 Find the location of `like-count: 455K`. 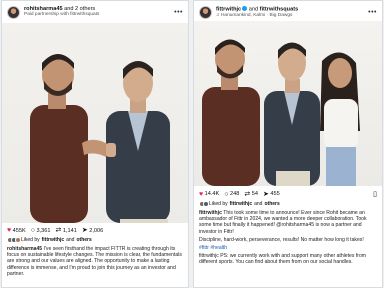

like-count: 455K is located at coordinates (19, 230).